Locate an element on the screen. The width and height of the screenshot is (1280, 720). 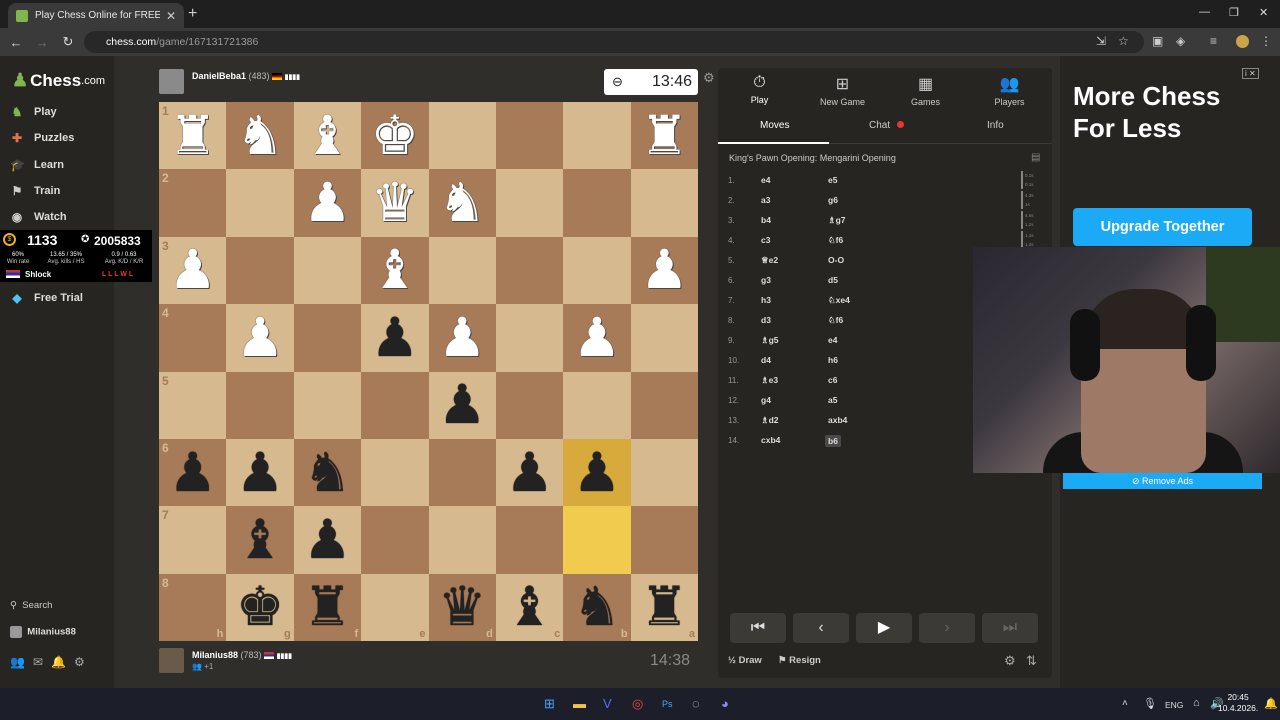
player-avatar is located at coordinates (171, 660).